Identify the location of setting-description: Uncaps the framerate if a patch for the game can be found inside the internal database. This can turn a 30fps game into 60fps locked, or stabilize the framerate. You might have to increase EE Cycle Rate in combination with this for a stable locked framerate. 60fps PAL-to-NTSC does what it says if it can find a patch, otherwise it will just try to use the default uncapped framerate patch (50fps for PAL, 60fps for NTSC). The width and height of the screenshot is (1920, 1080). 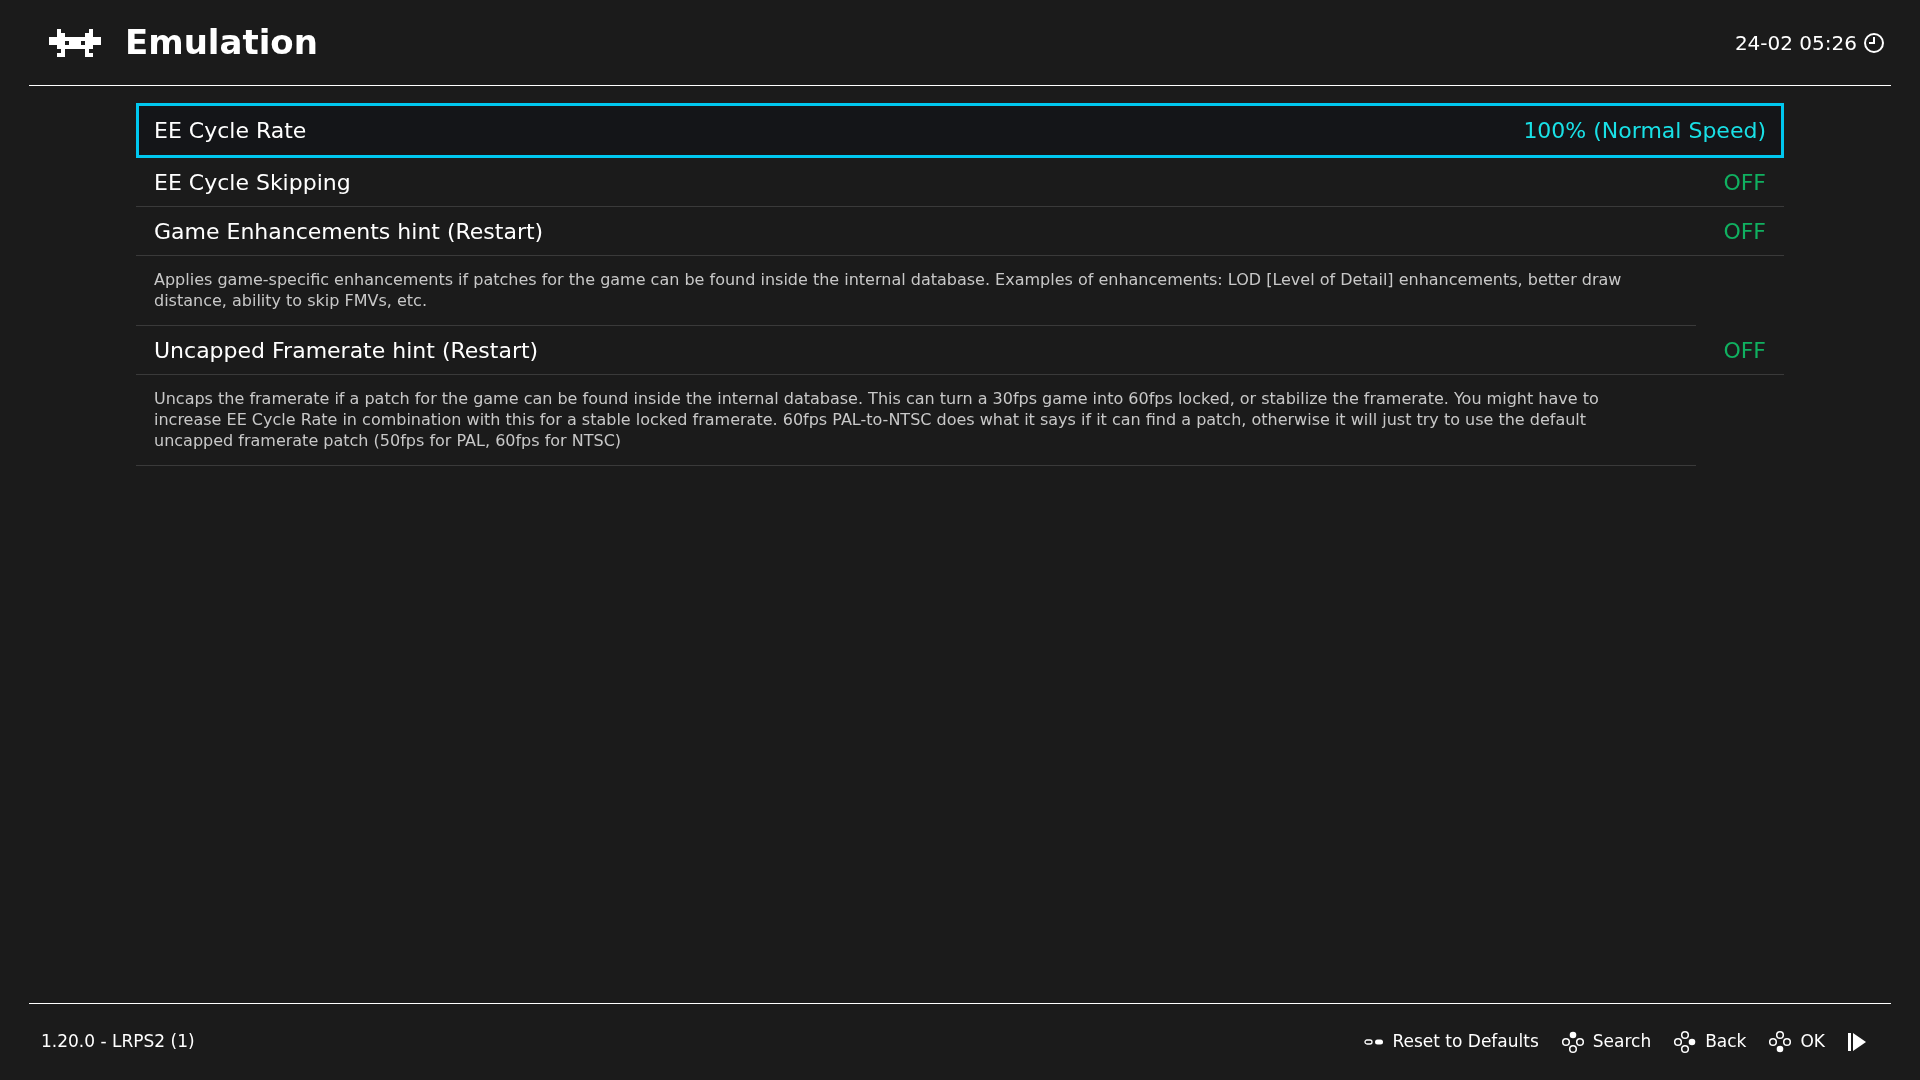
(916, 420).